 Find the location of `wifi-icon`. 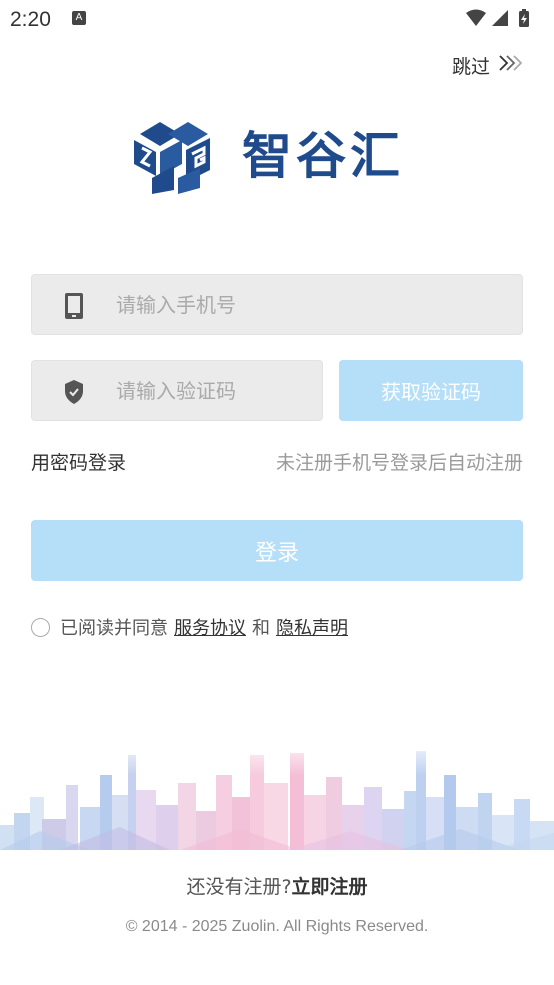

wifi-icon is located at coordinates (476, 17).